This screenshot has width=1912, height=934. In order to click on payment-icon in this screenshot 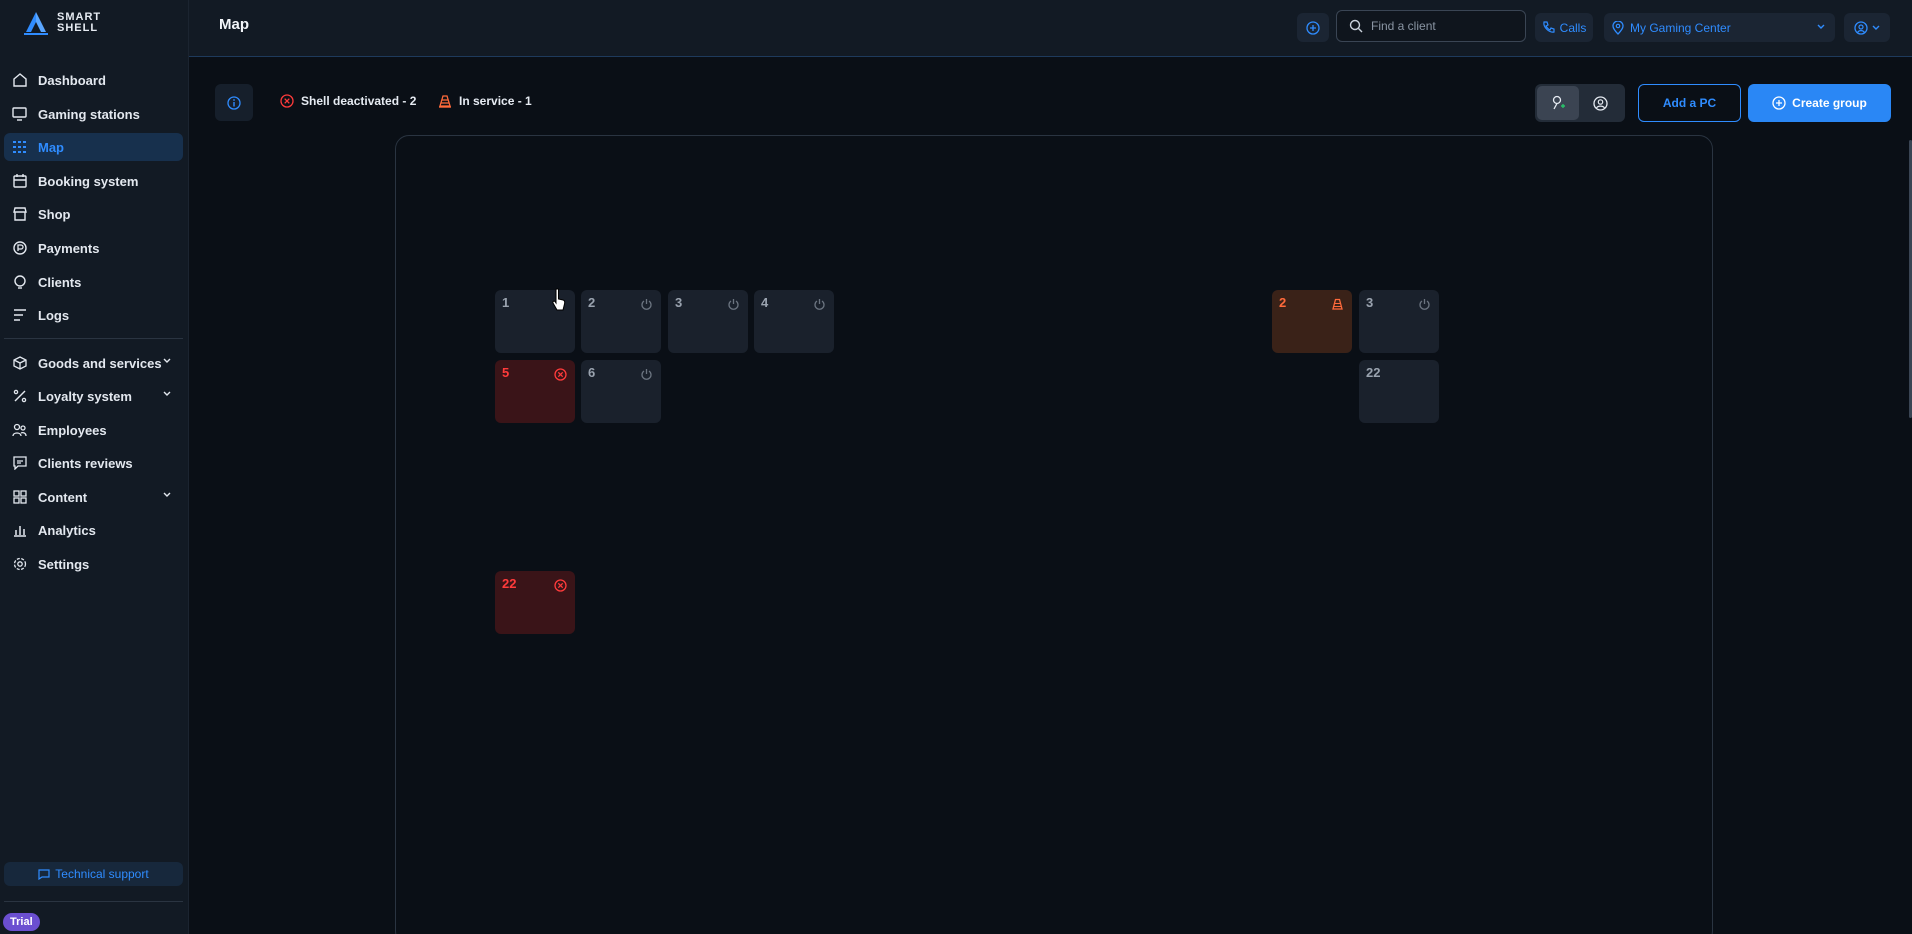, I will do `click(19, 248)`.